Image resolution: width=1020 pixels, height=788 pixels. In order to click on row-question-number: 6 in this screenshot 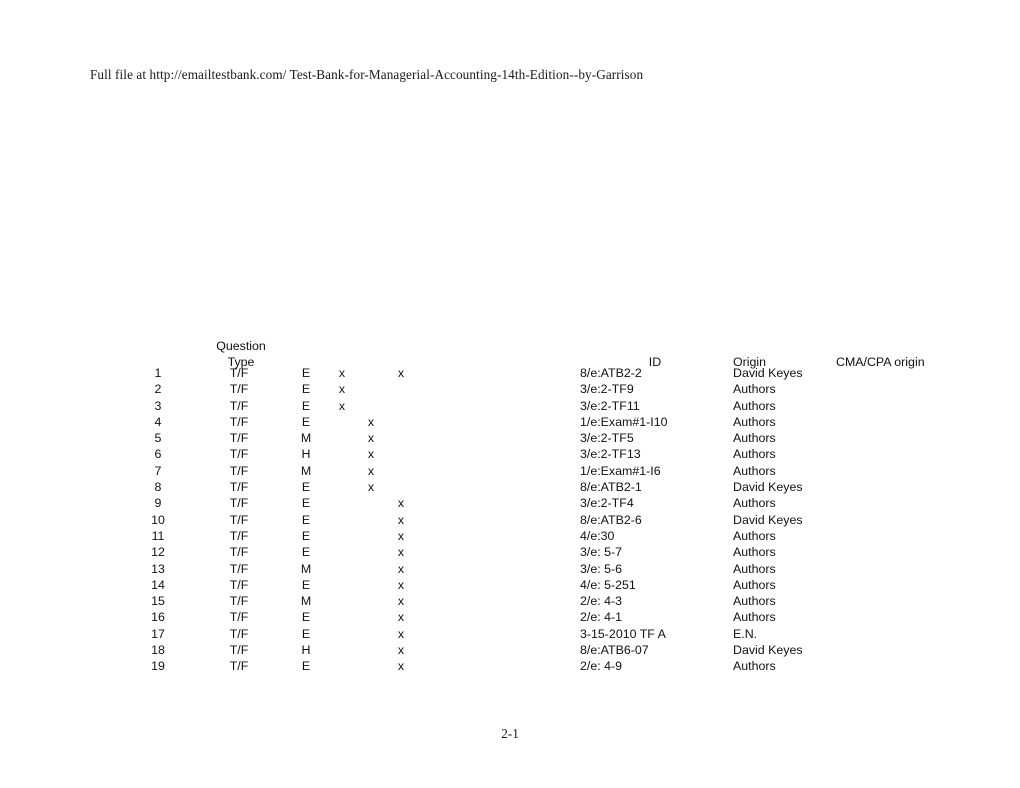, I will do `click(158, 454)`.